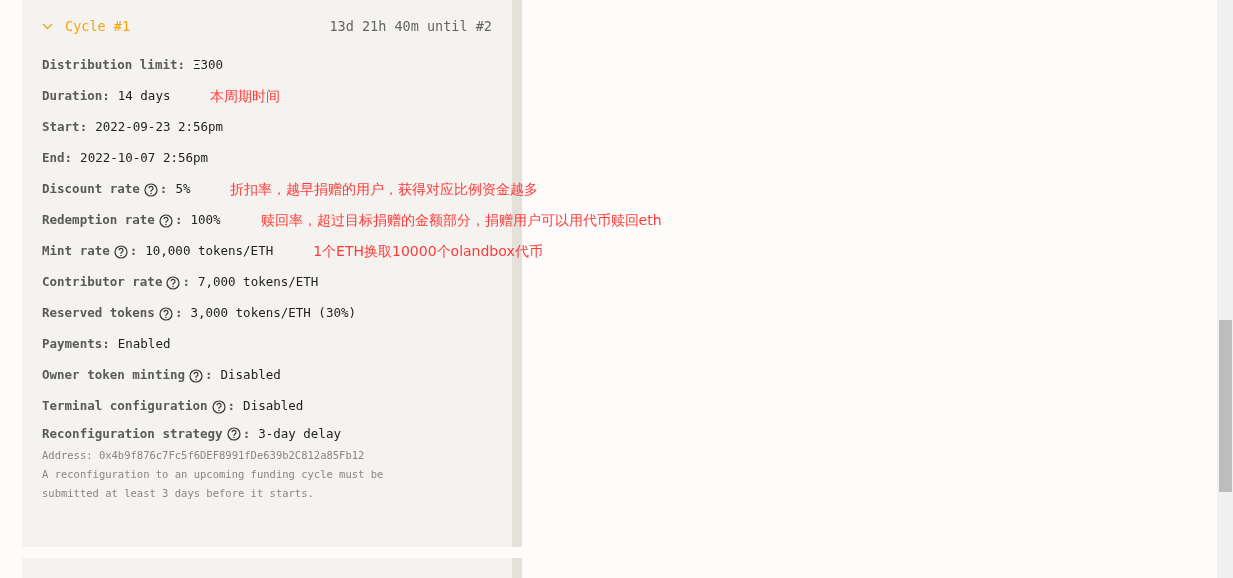 This screenshot has height=578, width=1233. I want to click on detail-value: 2022-10-07 2:56pm, so click(144, 158).